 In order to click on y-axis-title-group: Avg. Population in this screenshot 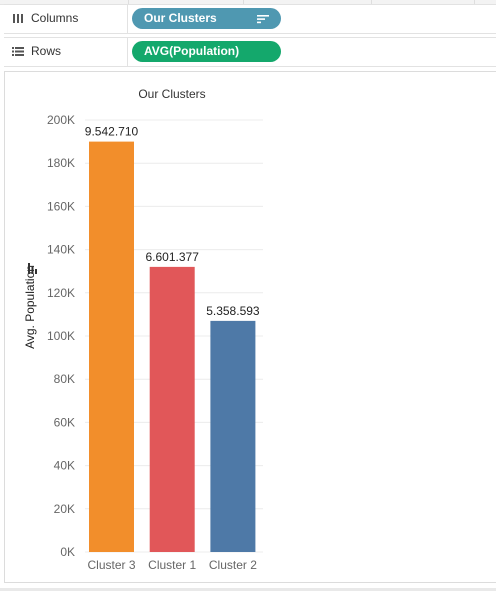, I will do `click(30, 307)`.